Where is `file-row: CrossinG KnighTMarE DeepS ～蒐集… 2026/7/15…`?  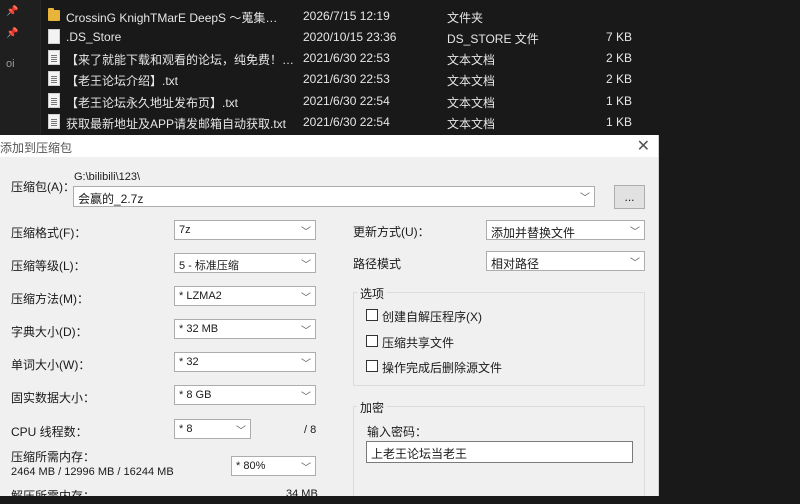
file-row: CrossinG KnighTMarE DeepS ～蒐集… 2026/7/15… is located at coordinates (420, 16).